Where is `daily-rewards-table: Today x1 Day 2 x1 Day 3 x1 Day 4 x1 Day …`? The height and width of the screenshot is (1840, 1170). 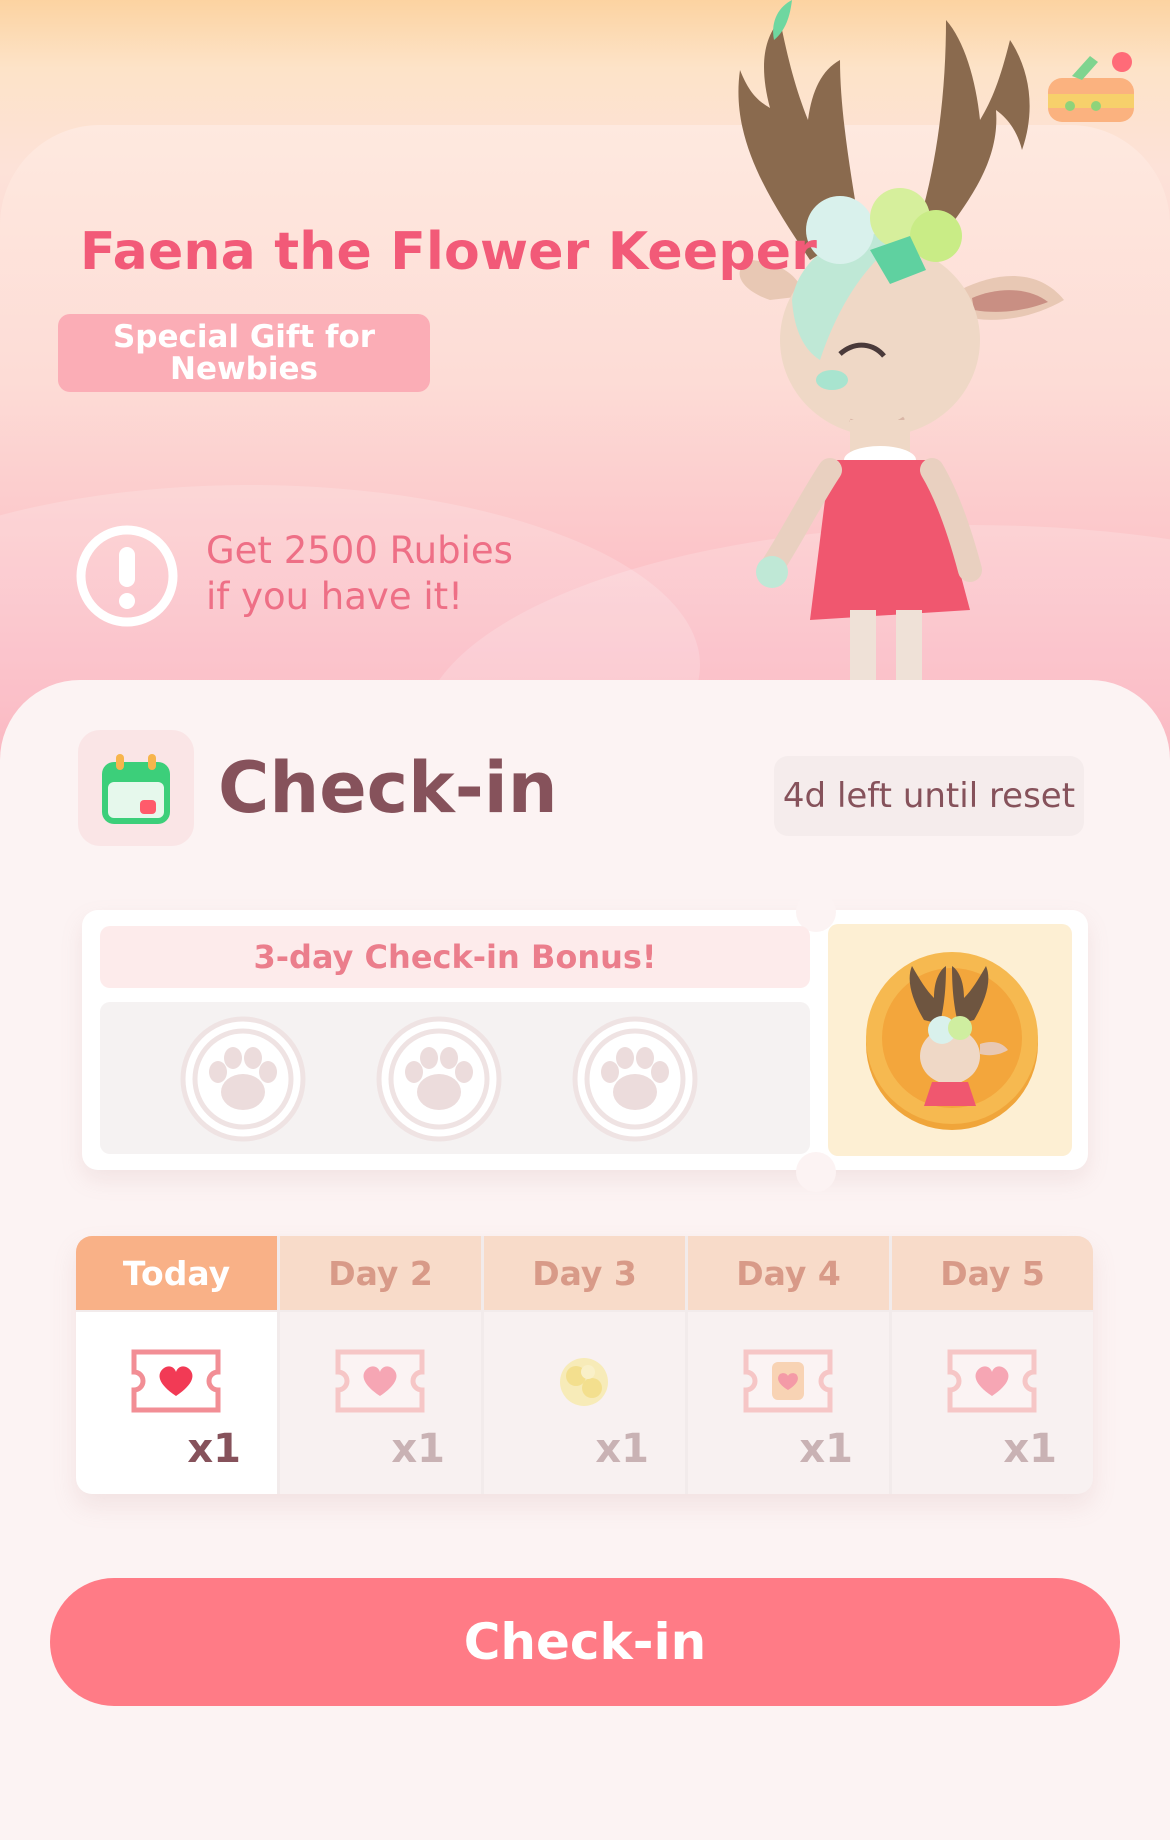 daily-rewards-table: Today x1 Day 2 x1 Day 3 x1 Day 4 x1 Day … is located at coordinates (584, 1365).